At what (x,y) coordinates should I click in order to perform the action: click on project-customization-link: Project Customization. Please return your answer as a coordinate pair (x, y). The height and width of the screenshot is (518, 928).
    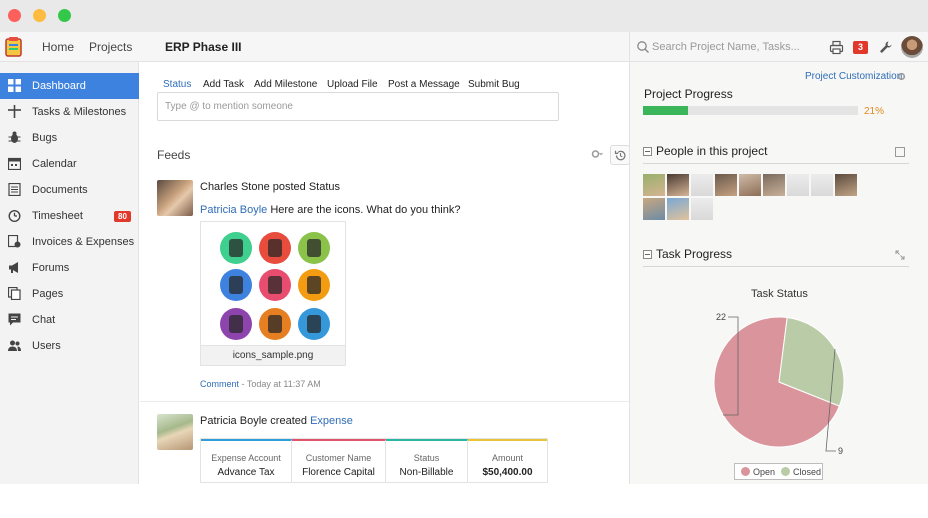
    Looking at the image, I should click on (853, 76).